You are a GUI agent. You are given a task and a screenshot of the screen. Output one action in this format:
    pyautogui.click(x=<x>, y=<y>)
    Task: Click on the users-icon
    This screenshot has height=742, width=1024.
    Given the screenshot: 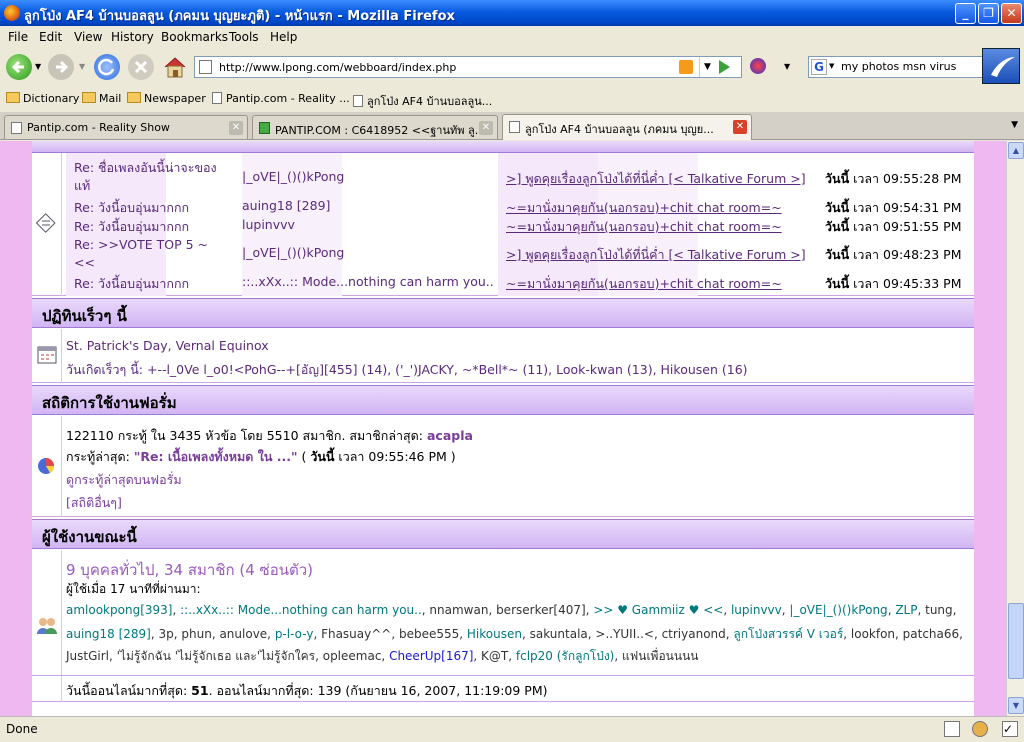 What is the action you would take?
    pyautogui.click(x=47, y=626)
    